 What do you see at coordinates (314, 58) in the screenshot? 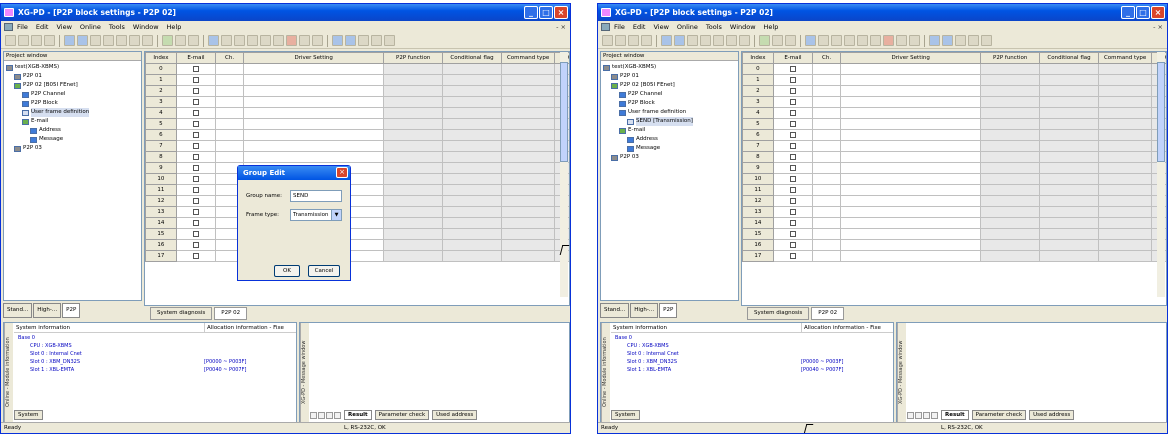
I see `grid-column-header: Driver Setting` at bounding box center [314, 58].